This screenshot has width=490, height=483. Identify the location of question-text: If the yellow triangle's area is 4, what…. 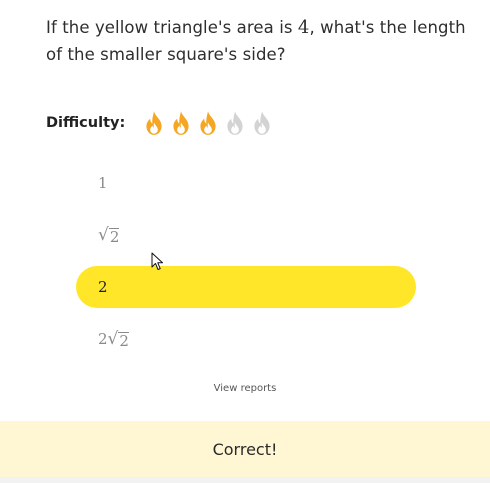
(256, 41).